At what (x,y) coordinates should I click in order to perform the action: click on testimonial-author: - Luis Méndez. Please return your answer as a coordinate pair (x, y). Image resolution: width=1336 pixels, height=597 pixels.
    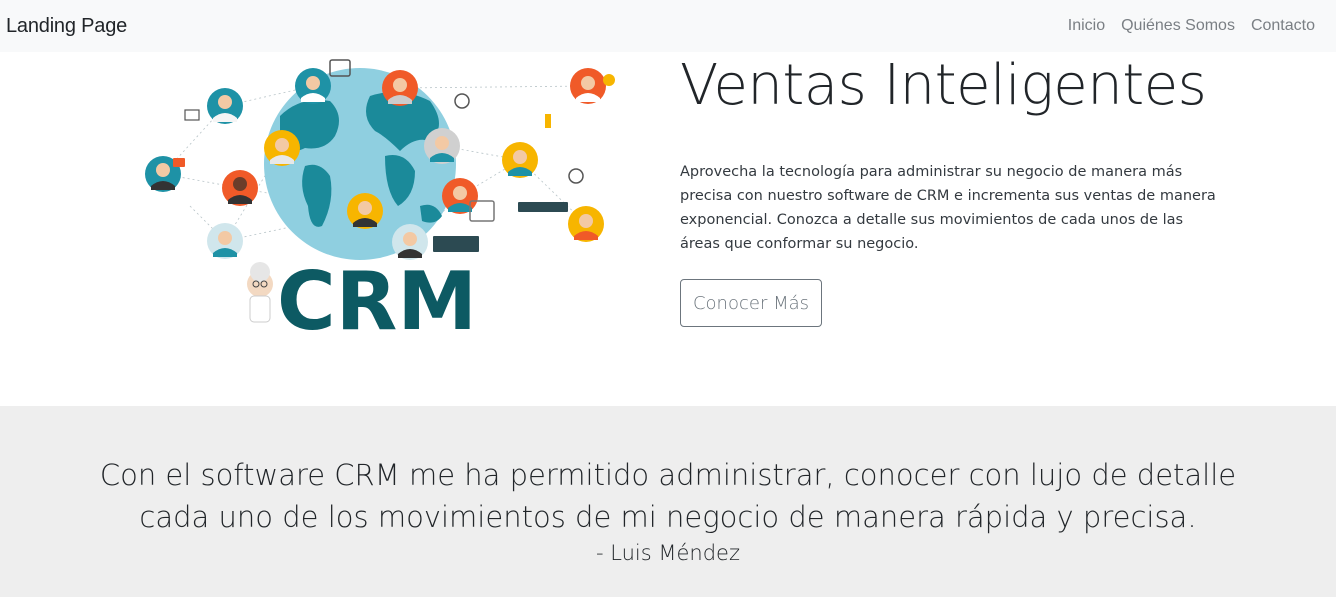
    Looking at the image, I should click on (668, 553).